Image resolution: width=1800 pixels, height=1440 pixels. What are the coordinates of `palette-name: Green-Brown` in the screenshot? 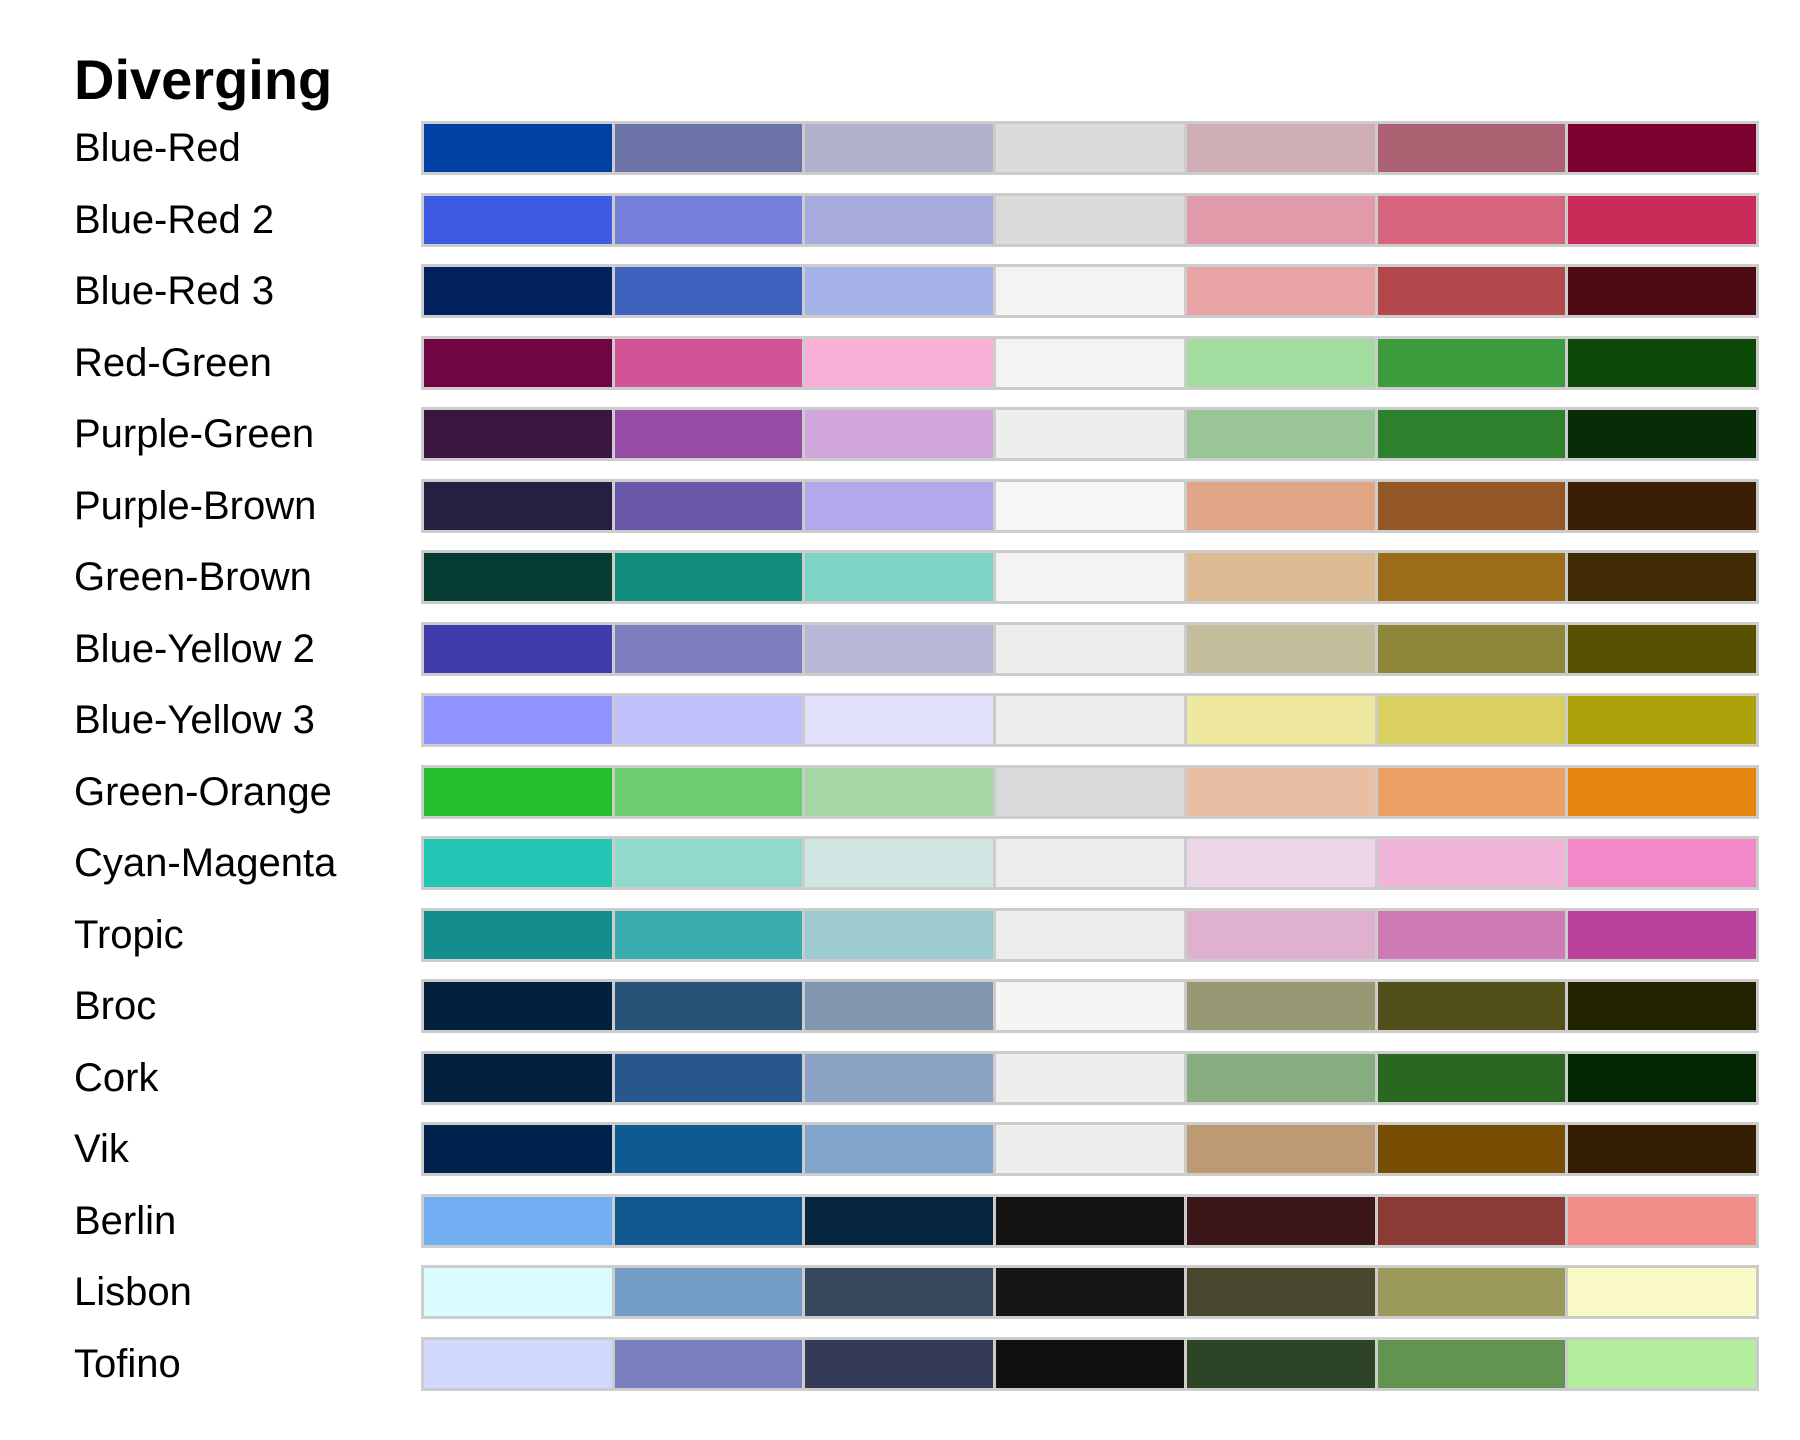 It's located at (193, 577).